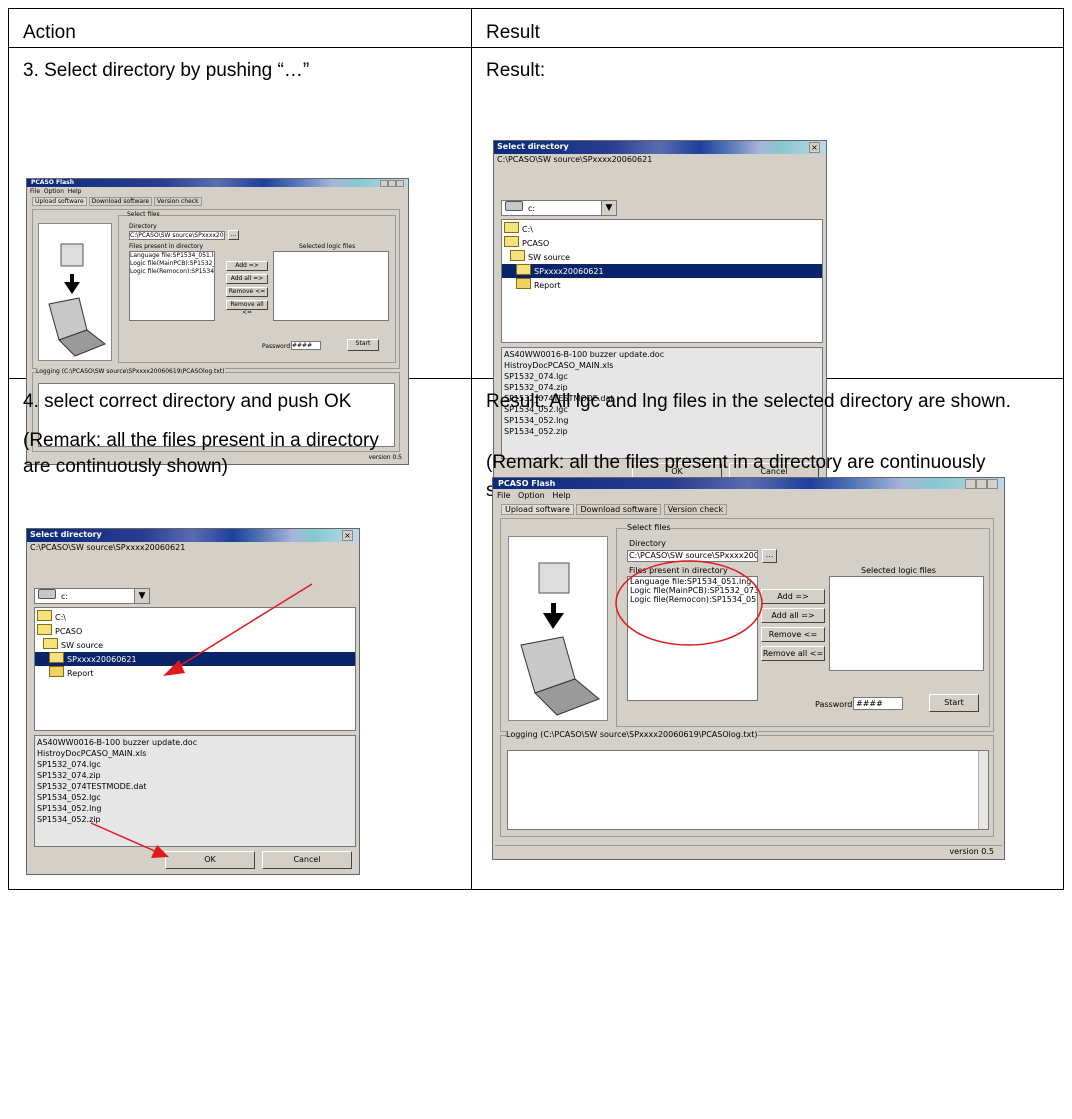  I want to click on step3-action-text: 3. Select directory by pushing “…”, so click(166, 70).